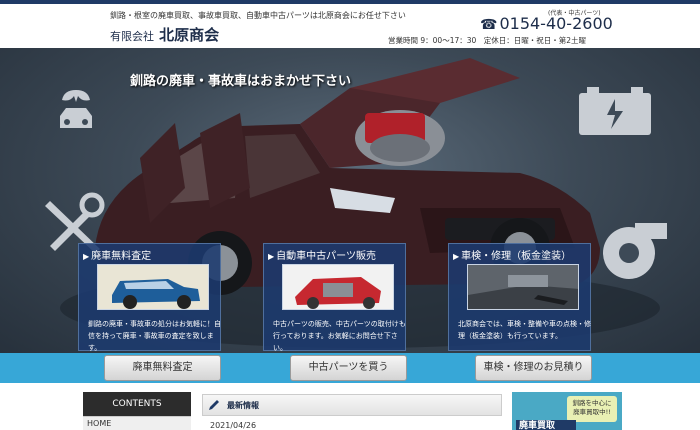  What do you see at coordinates (137, 404) in the screenshot?
I see `sidebar-title: CONTENTS` at bounding box center [137, 404].